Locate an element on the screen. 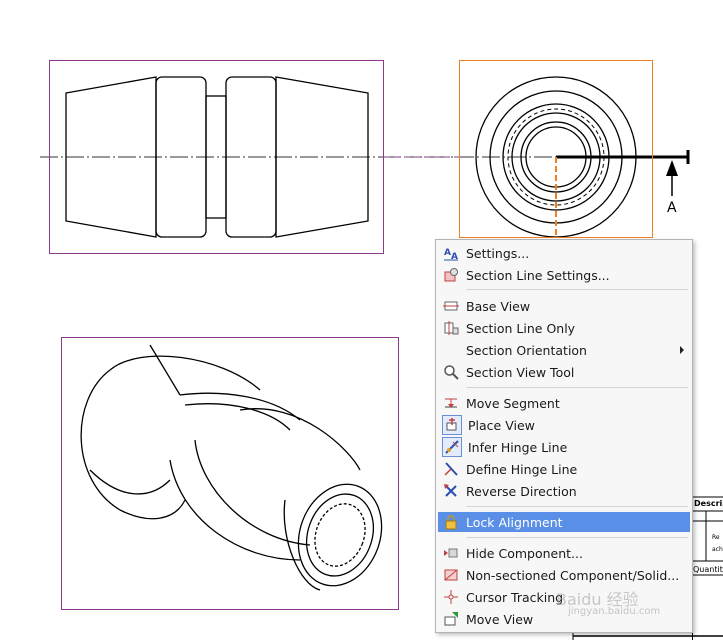  section-line-only-icon is located at coordinates (451, 328).